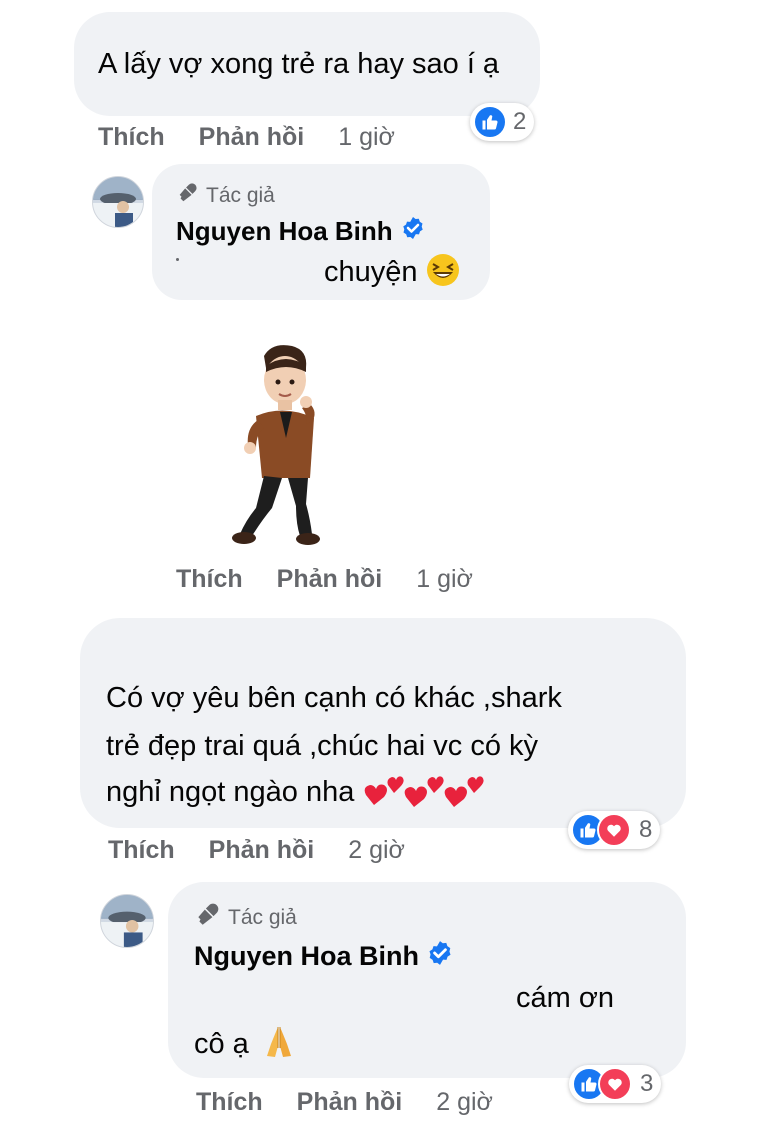  I want to click on comment-text-line-3: nghỉ ngọt ngào nha, so click(230, 792).